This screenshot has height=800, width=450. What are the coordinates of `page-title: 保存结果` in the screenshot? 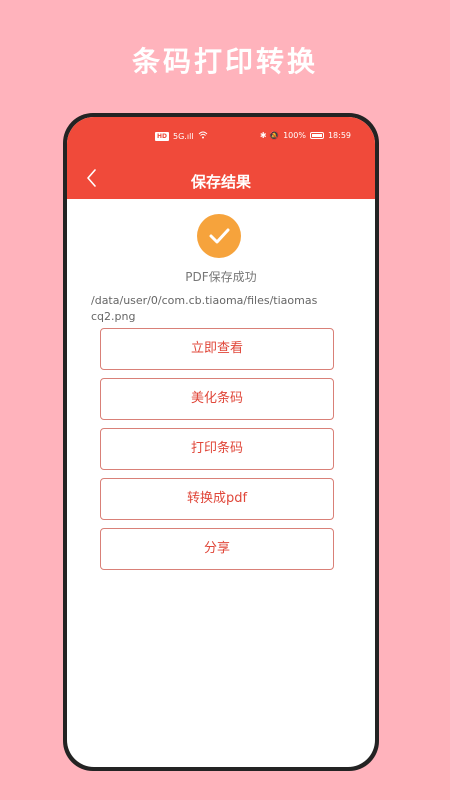 It's located at (220, 182).